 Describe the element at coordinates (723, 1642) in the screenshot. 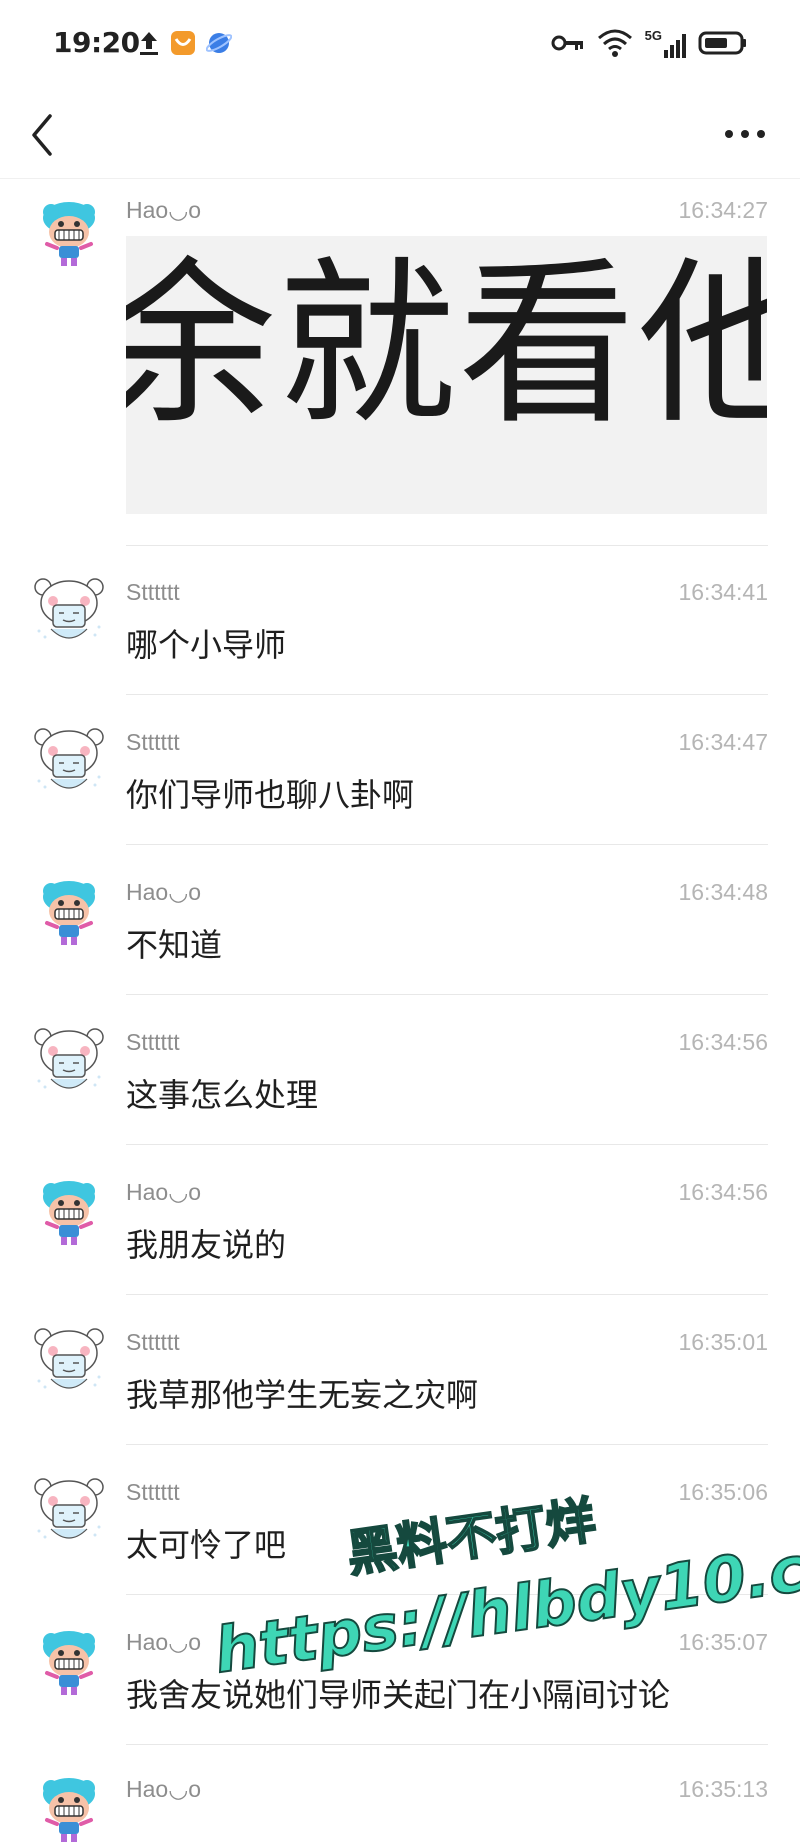

I see `message-time: 16:35:07` at that location.